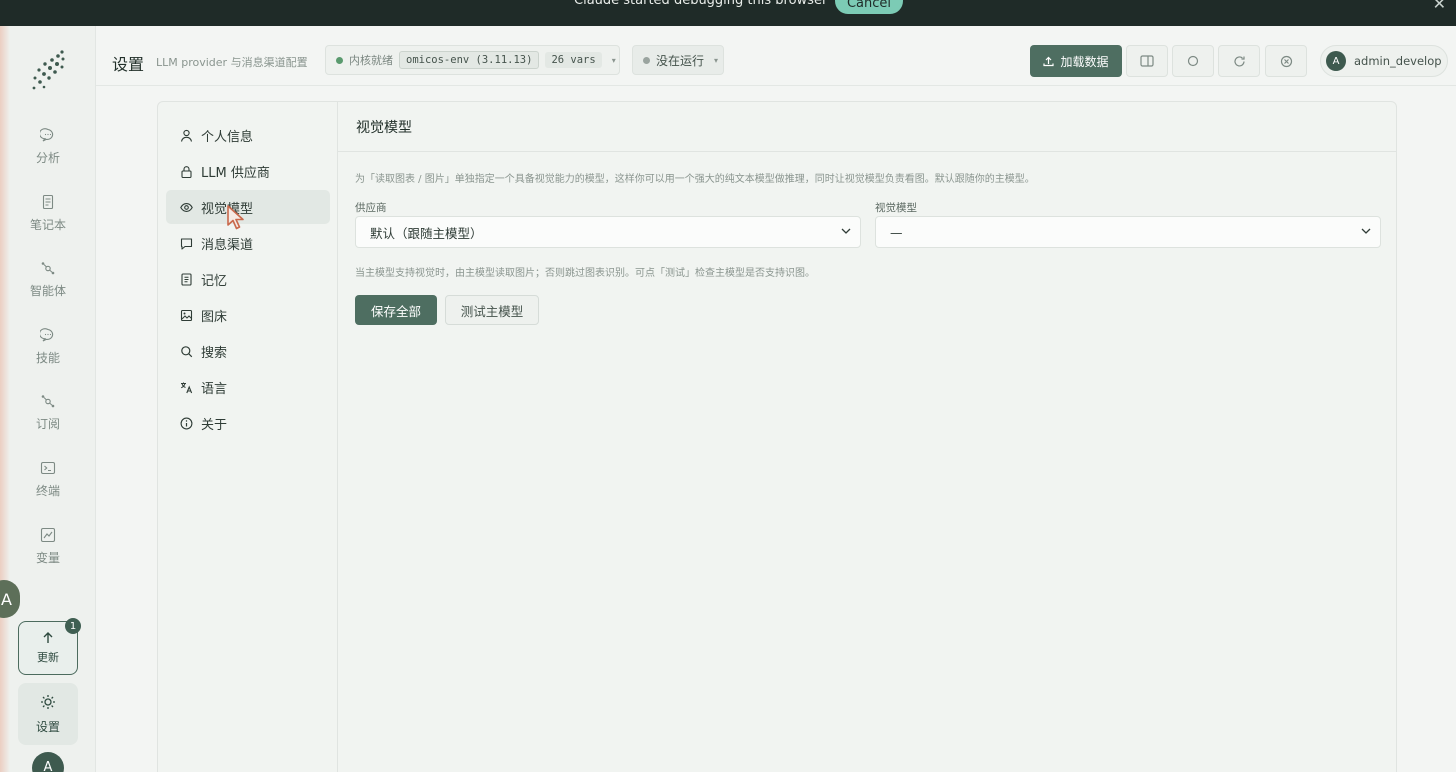  I want to click on vision-model-label: 视觉模型, so click(896, 208).